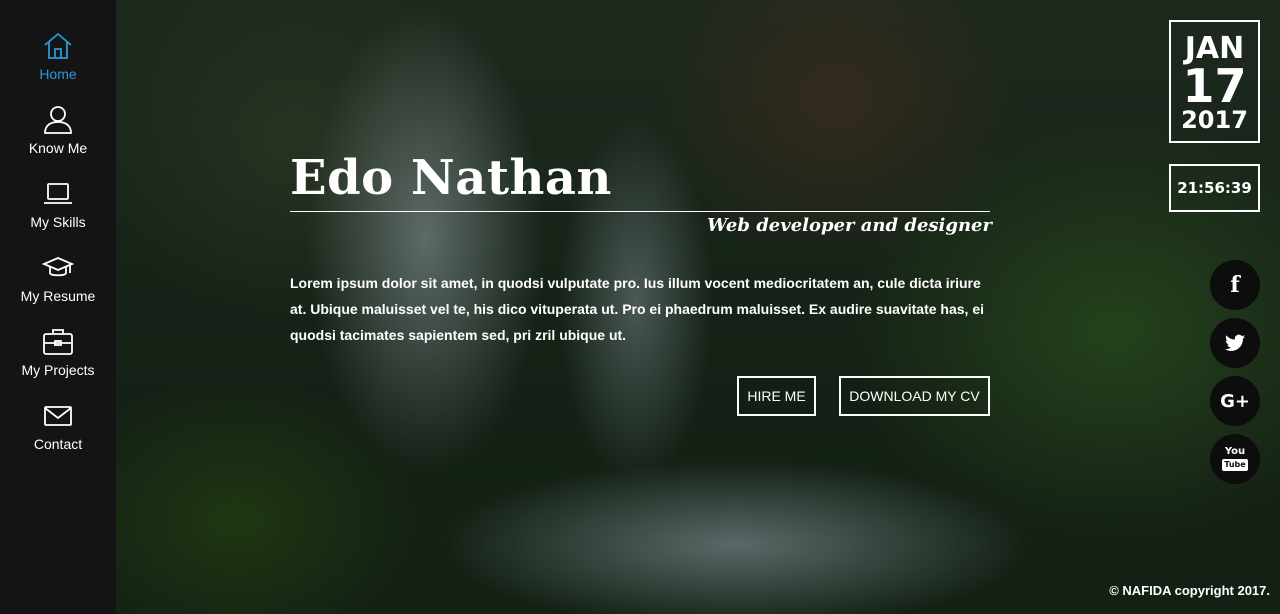  Describe the element at coordinates (58, 74) in the screenshot. I see `sidebar-item-label: Home` at that location.